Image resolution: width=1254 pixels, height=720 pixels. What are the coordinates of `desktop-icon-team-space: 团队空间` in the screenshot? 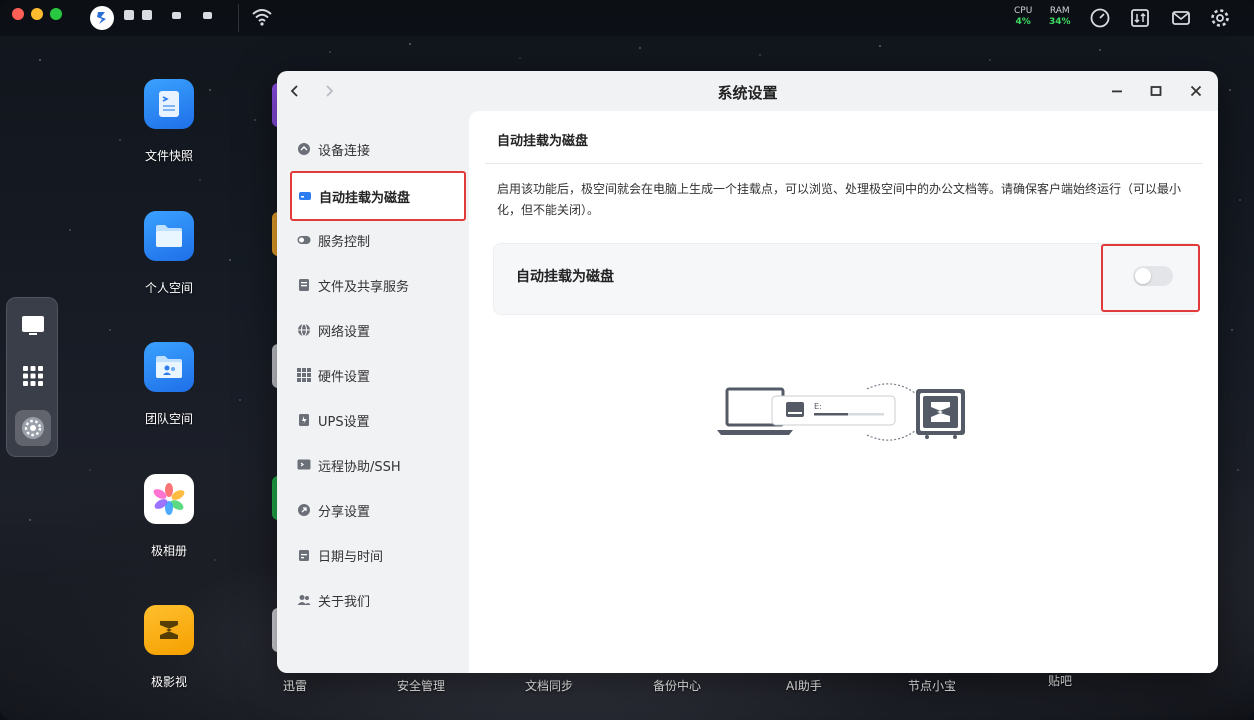 It's located at (169, 384).